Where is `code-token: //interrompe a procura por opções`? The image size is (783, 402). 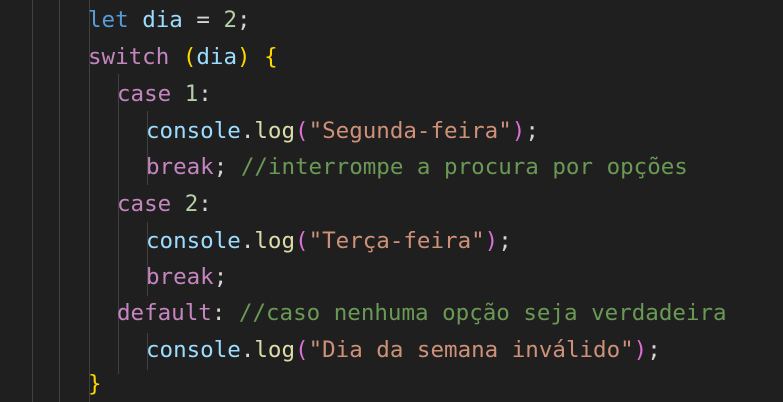
code-token: //interrompe a procura por opções is located at coordinates (464, 167).